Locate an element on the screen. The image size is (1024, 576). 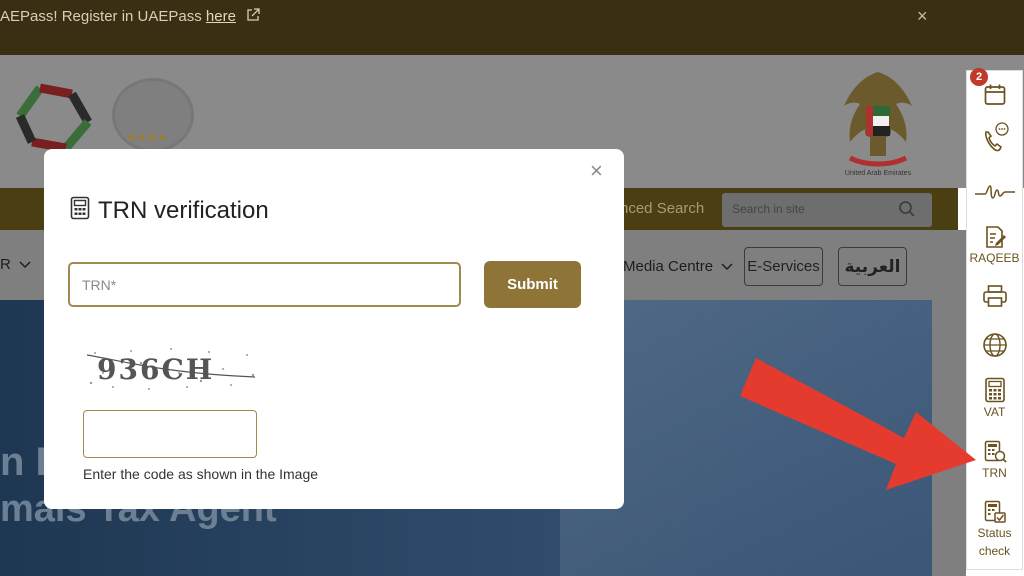
calculator-icon is located at coordinates (80, 211).